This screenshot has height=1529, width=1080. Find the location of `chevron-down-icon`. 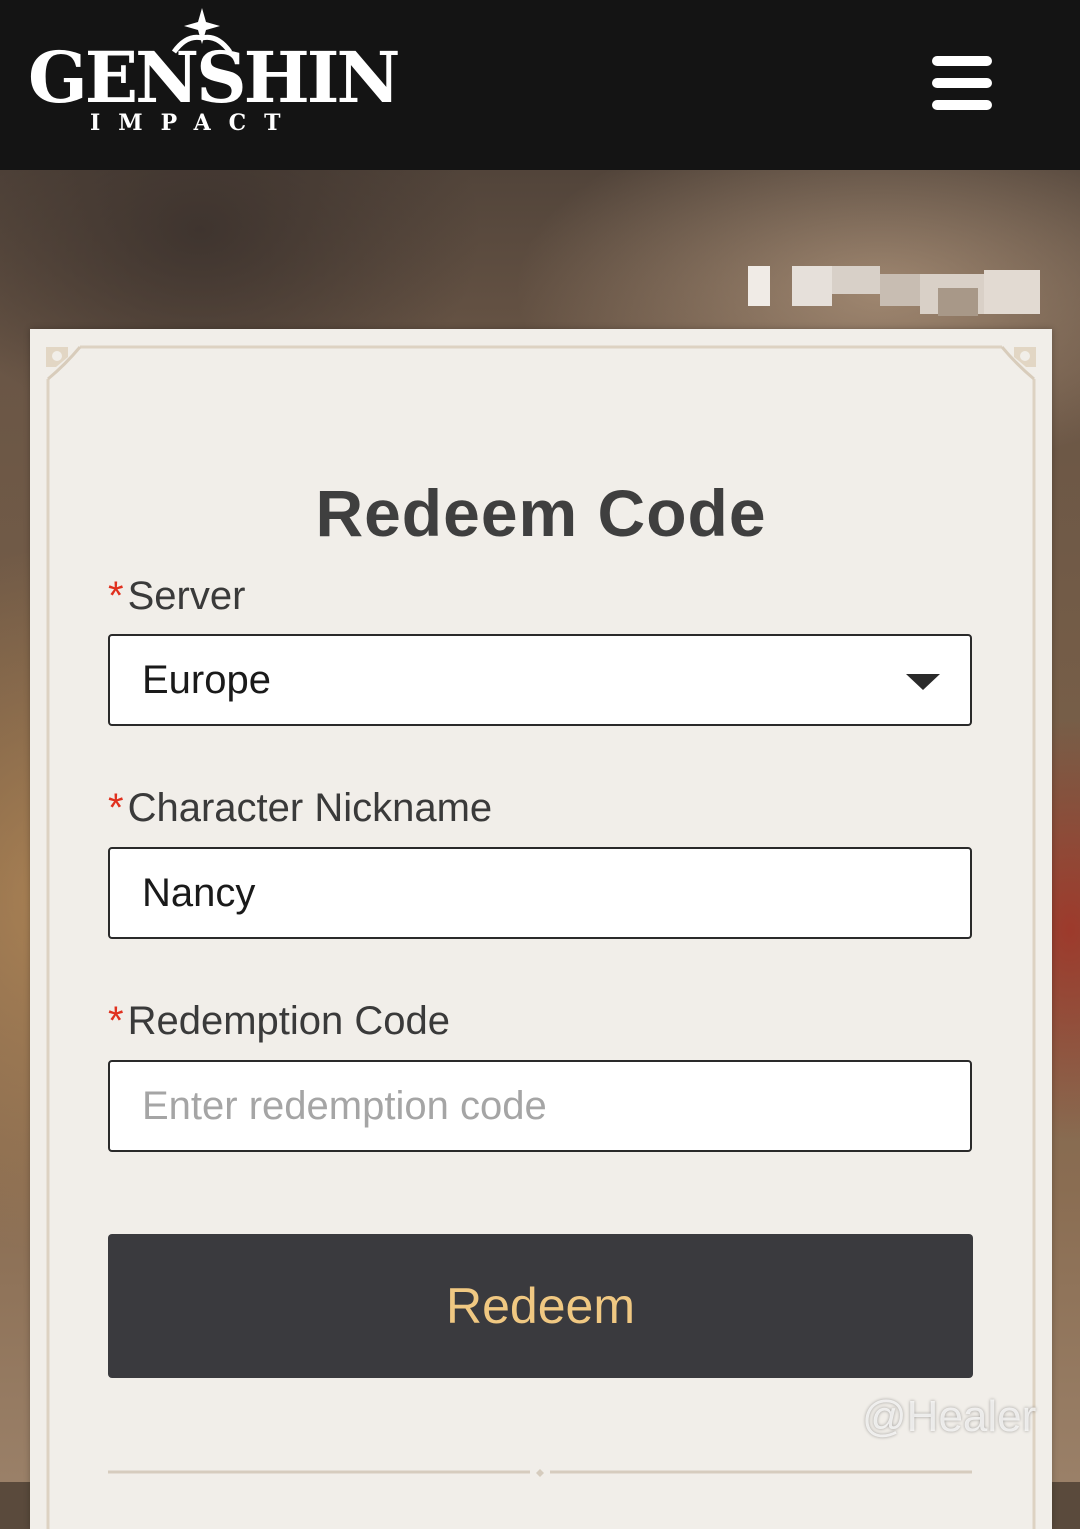

chevron-down-icon is located at coordinates (923, 682).